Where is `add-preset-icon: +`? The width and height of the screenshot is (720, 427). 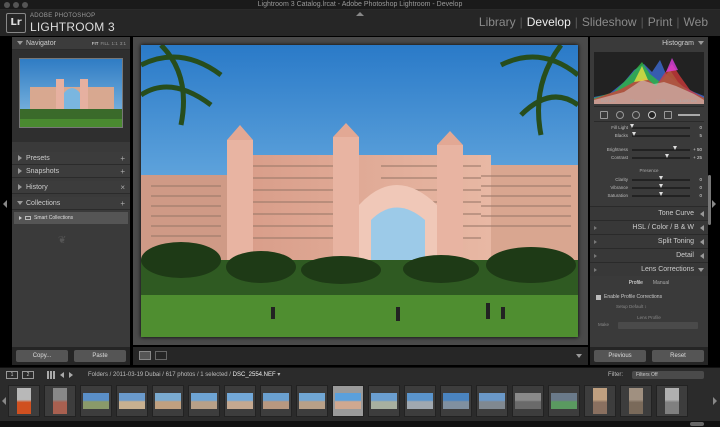 add-preset-icon: + is located at coordinates (122, 158).